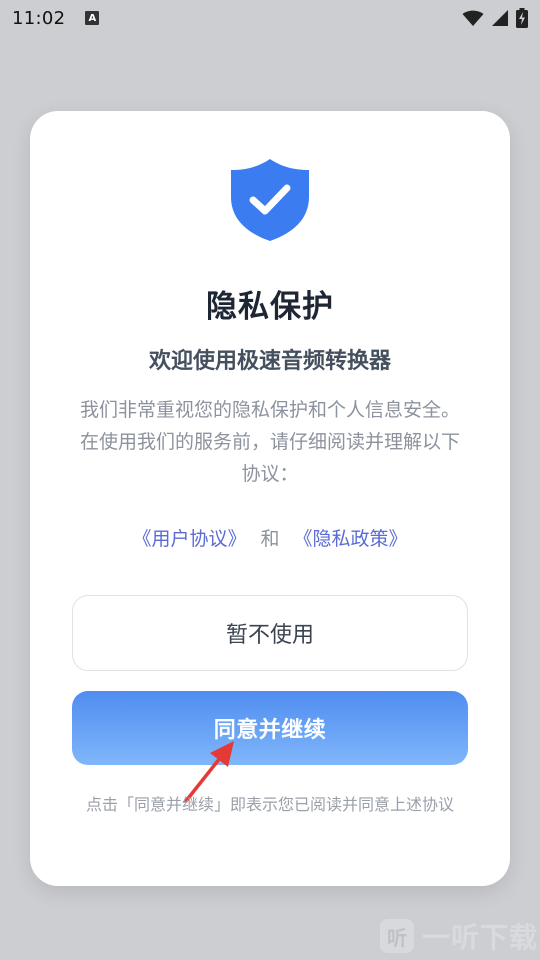 The height and width of the screenshot is (960, 540). I want to click on status-bar: 11:02 A, so click(270, 18).